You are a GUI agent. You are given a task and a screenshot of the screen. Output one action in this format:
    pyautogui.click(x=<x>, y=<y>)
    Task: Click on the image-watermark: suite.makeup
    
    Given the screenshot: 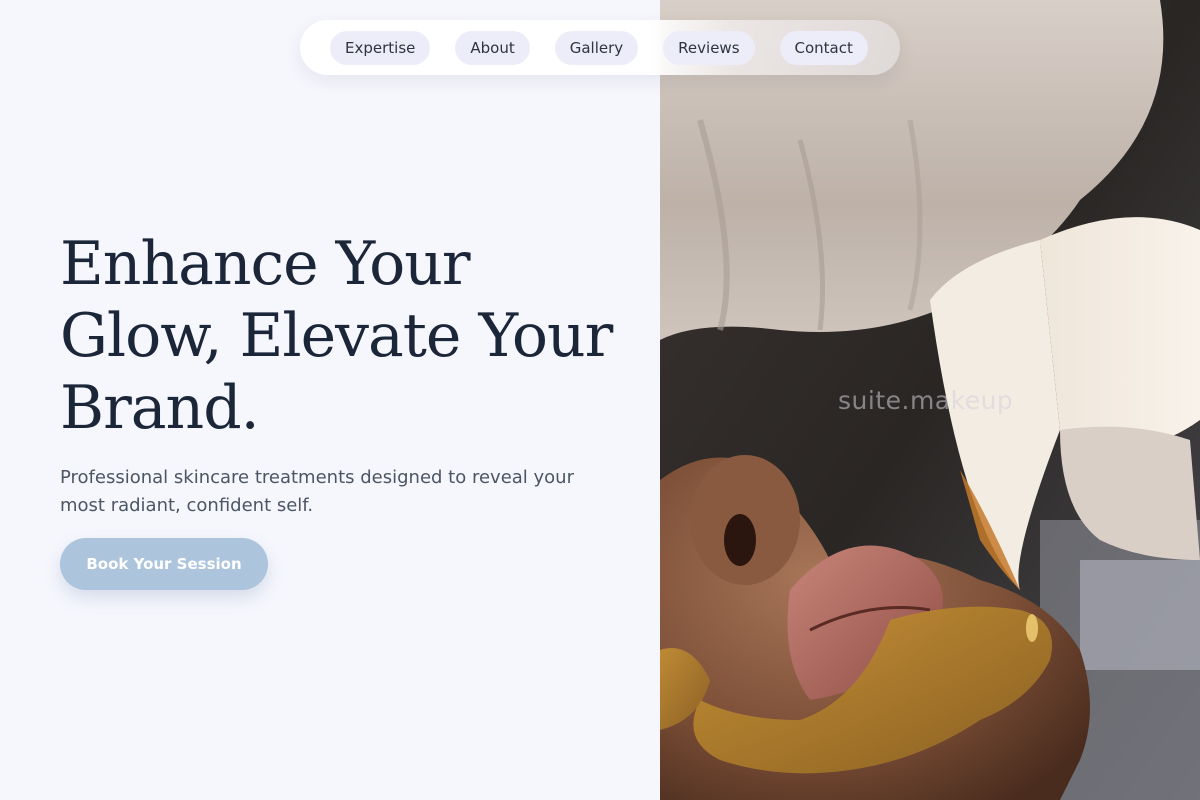 What is the action you would take?
    pyautogui.click(x=926, y=400)
    